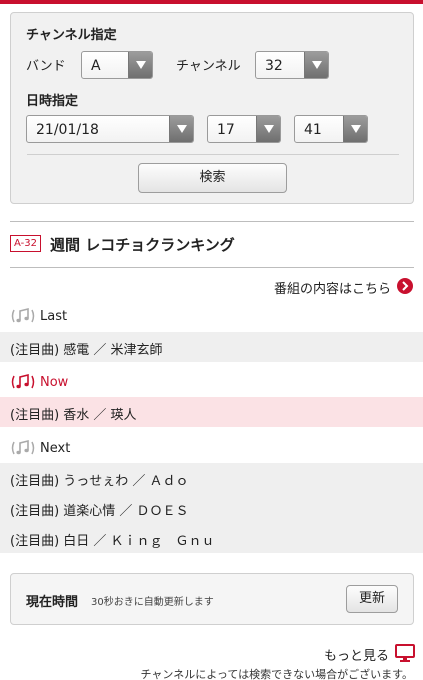 This screenshot has height=680, width=423. I want to click on search-button: 検索, so click(212, 178).